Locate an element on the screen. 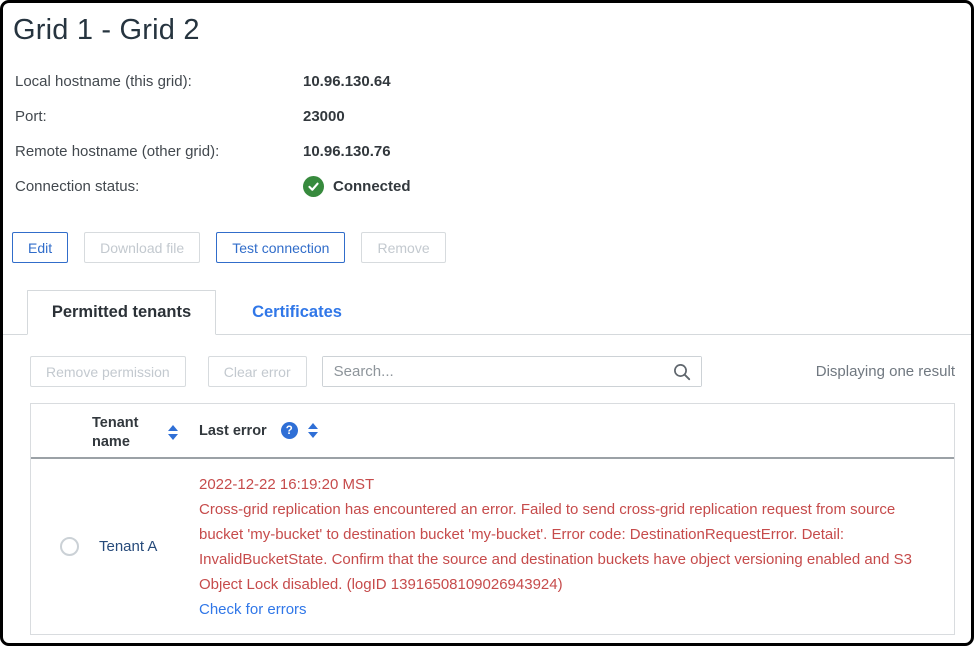 The height and width of the screenshot is (646, 974). tenant-select-radio is located at coordinates (69, 546).